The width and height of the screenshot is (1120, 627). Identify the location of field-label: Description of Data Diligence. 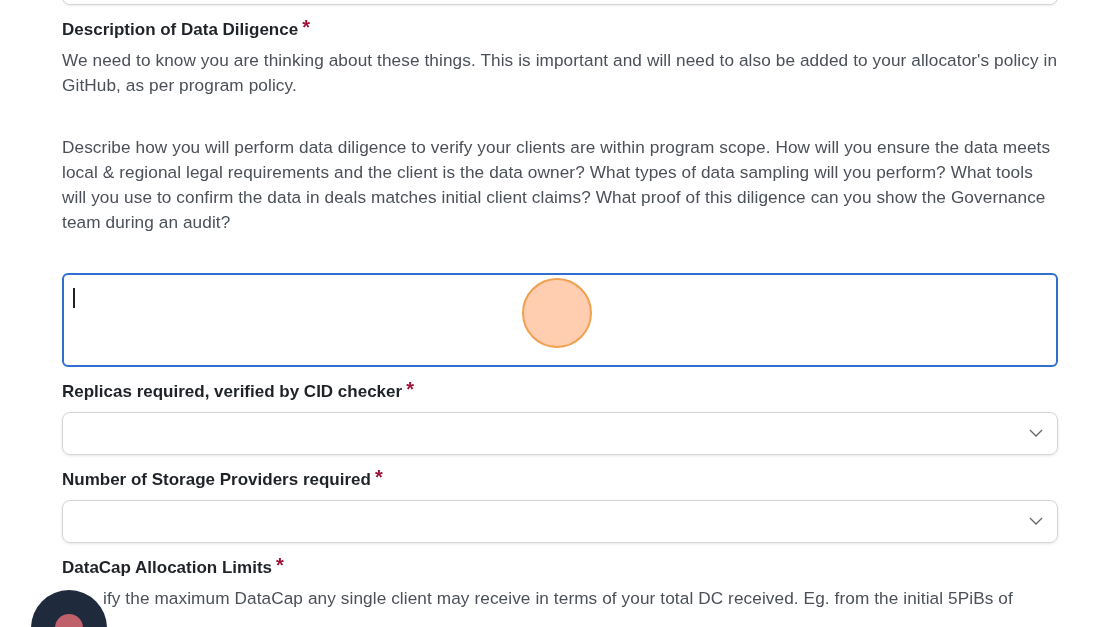
(180, 30).